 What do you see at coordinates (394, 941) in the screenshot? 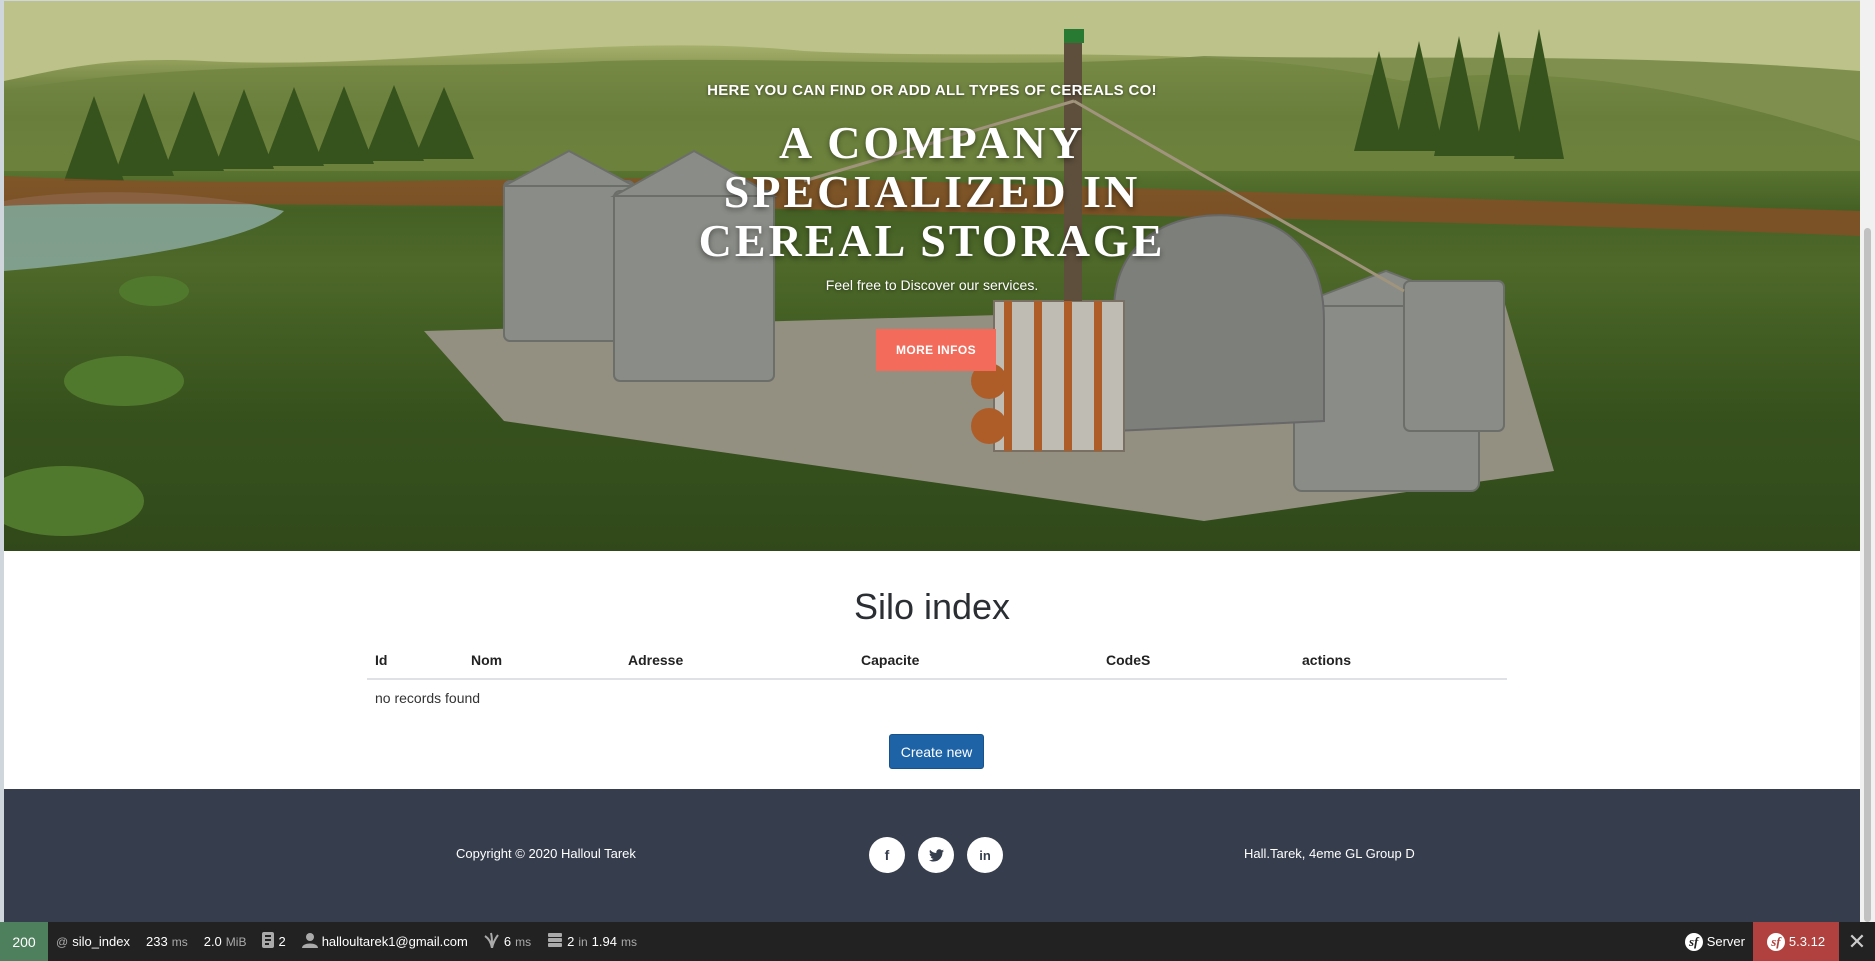
I see `user-email: halloultarek1@gmail.com` at bounding box center [394, 941].